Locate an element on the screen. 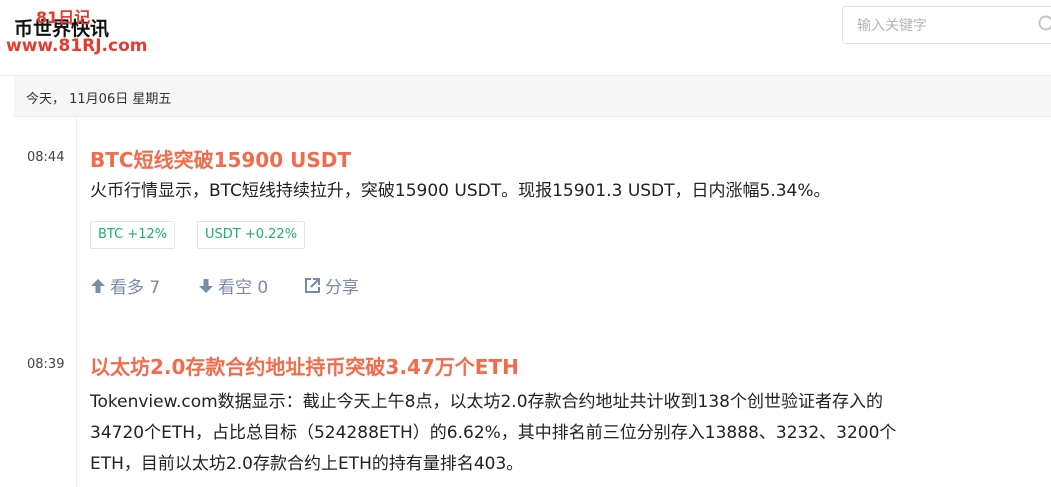  bull-label: 看多 7 is located at coordinates (135, 288).